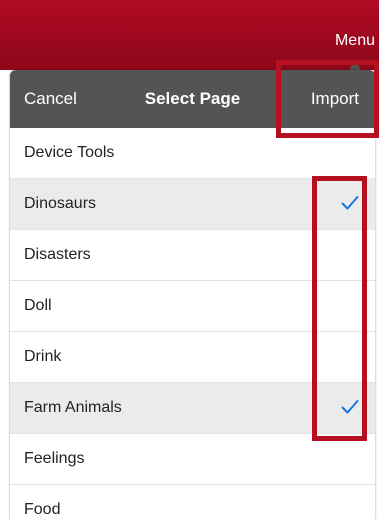 Image resolution: width=379 pixels, height=520 pixels. I want to click on menu-button: Menu, so click(355, 41).